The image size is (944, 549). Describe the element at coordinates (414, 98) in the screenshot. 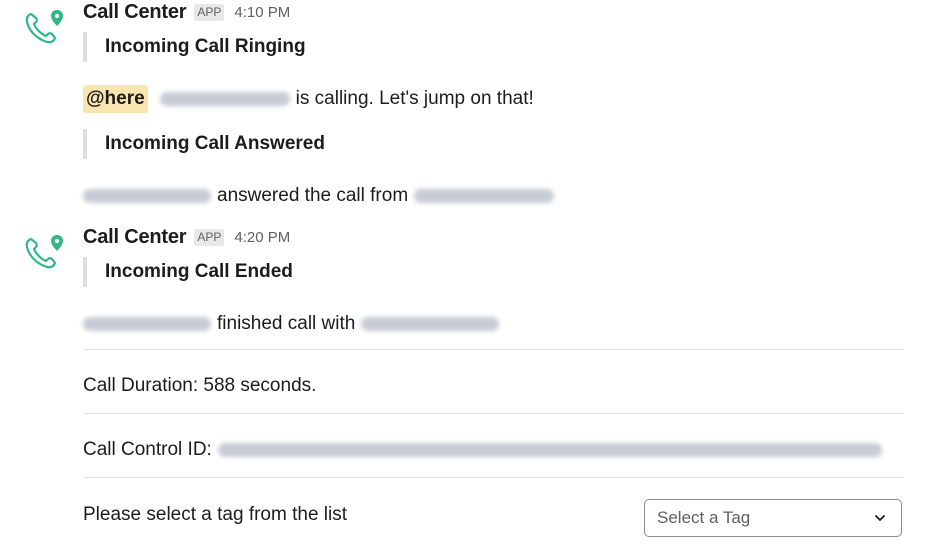

I see `calling-text: is calling. Let's jump on that!` at that location.